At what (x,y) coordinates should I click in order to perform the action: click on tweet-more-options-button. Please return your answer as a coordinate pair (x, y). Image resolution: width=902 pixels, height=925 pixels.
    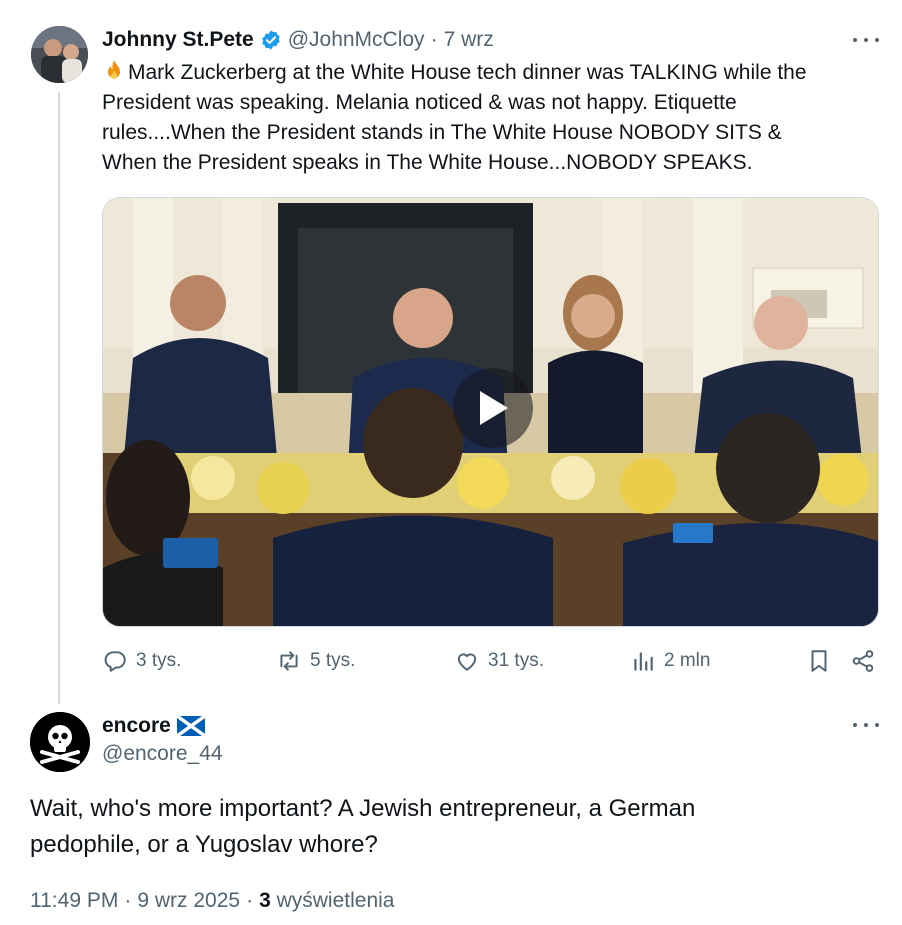
    Looking at the image, I should click on (866, 40).